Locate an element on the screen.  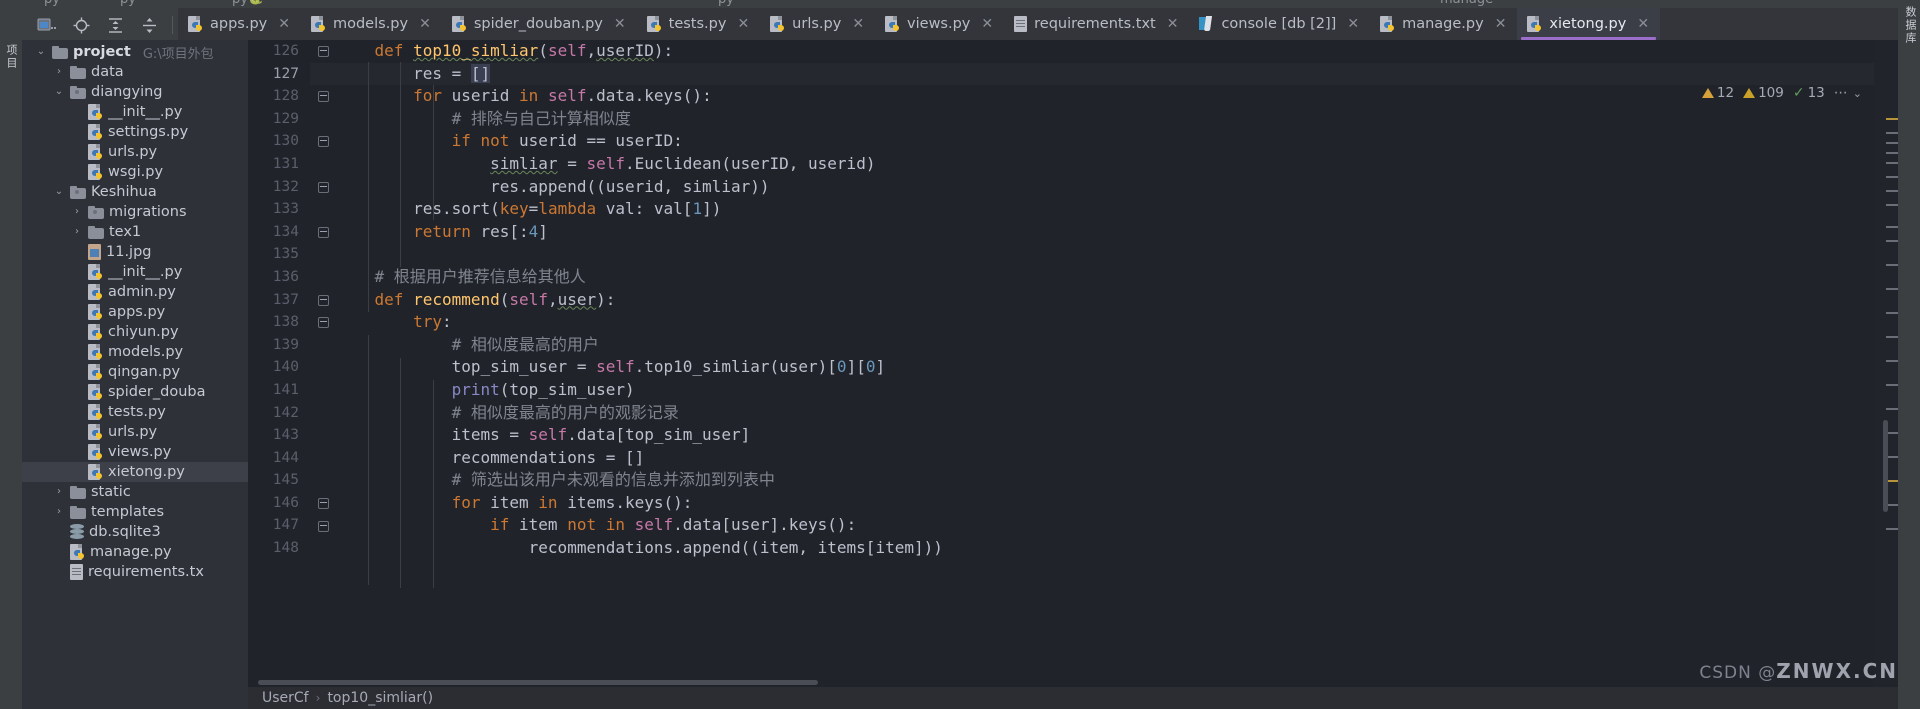
code-line: # 筛选出该用户未观看的信息并添加到列表中 is located at coordinates (1105, 480).